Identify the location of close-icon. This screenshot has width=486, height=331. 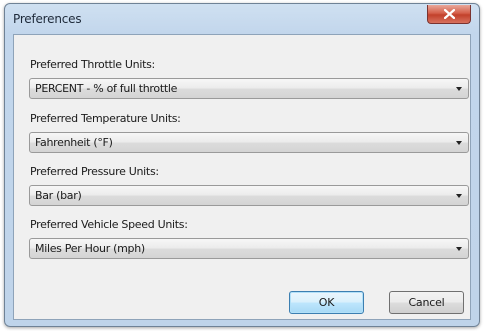
(449, 14).